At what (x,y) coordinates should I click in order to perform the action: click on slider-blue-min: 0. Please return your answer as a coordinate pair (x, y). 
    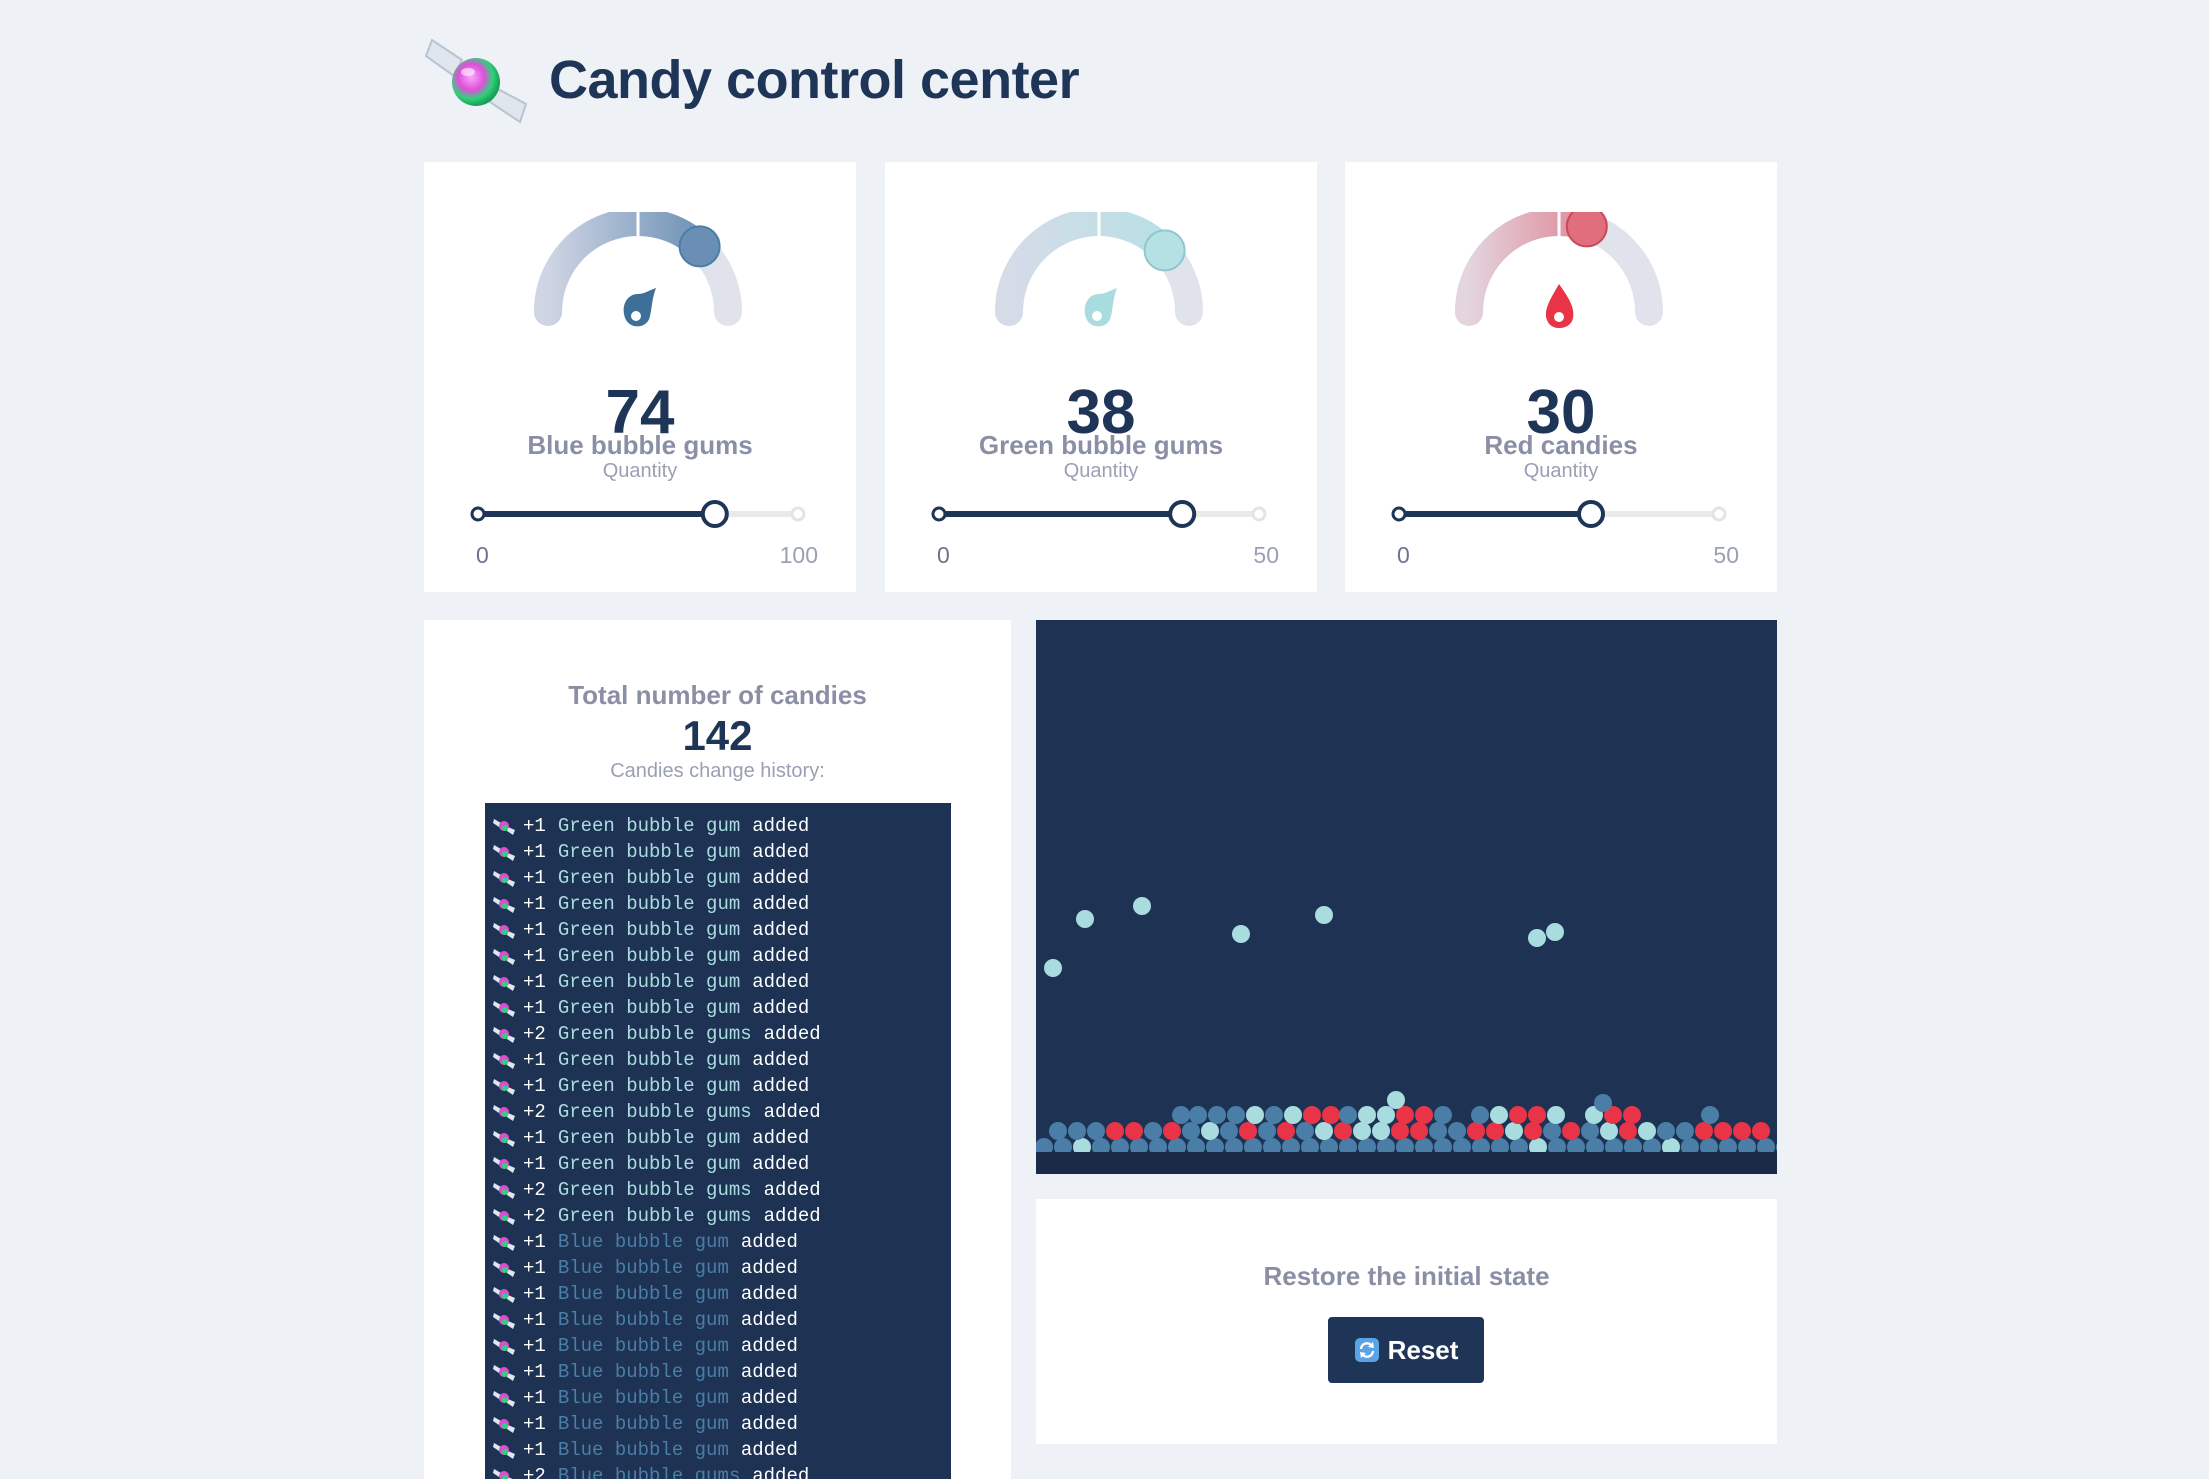
    Looking at the image, I should click on (482, 555).